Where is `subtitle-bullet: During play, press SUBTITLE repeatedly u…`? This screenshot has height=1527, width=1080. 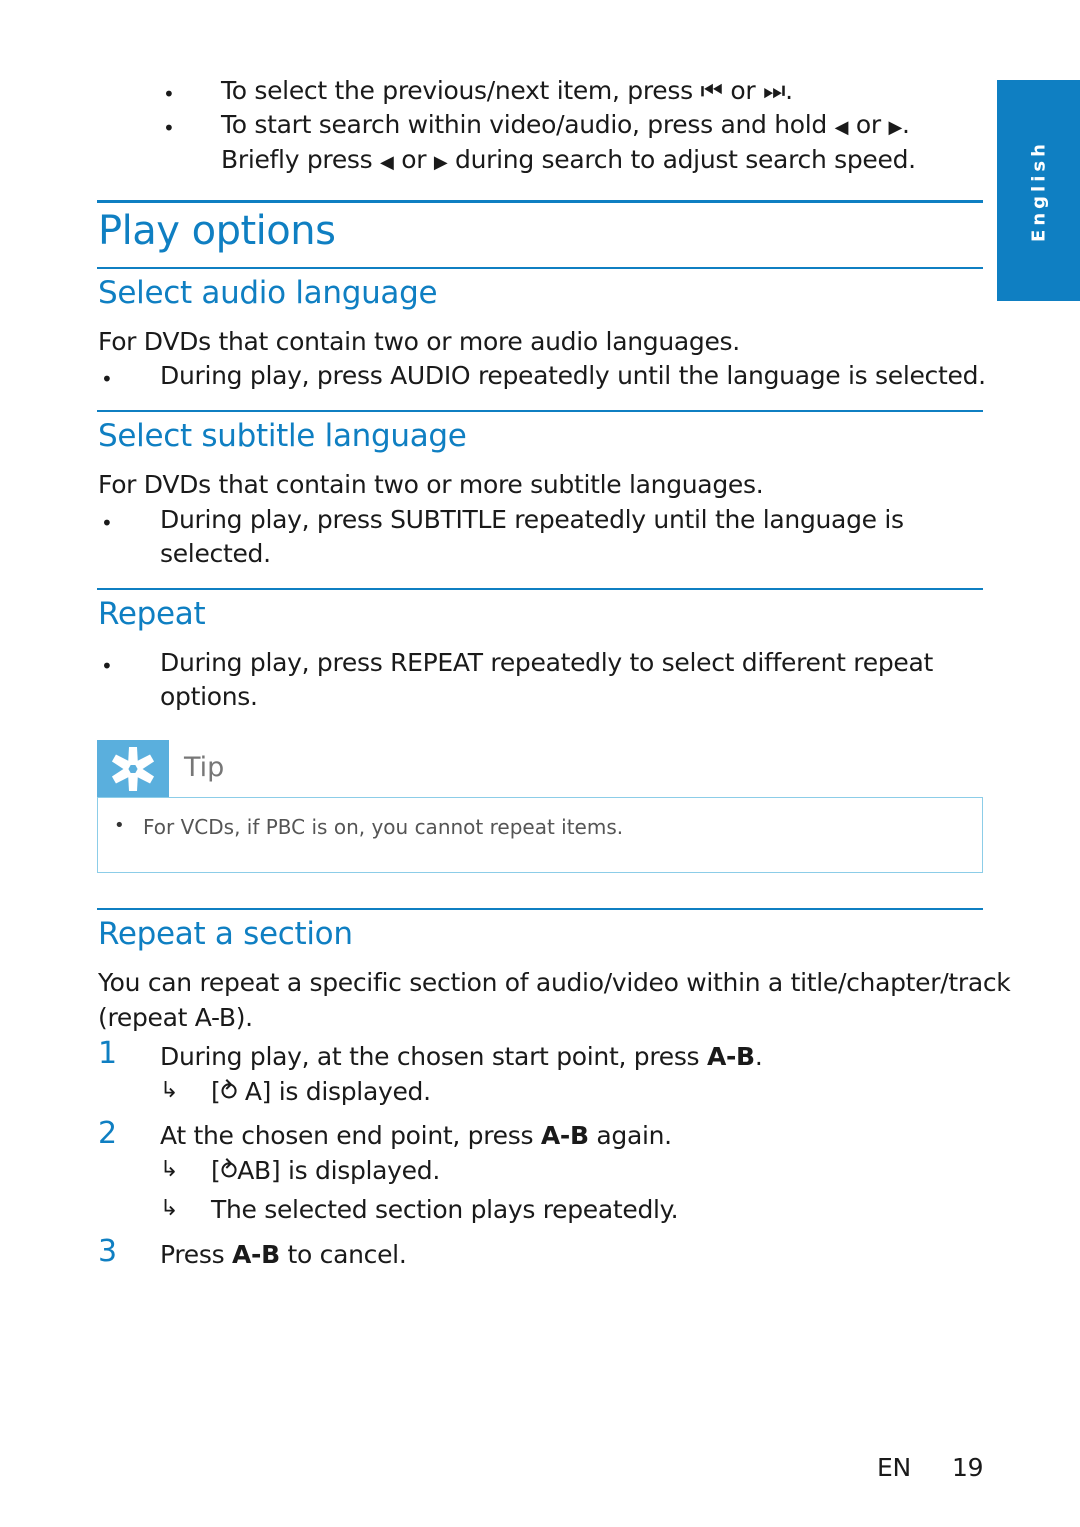 subtitle-bullet: During play, press SUBTITLE repeatedly u… is located at coordinates (532, 519).